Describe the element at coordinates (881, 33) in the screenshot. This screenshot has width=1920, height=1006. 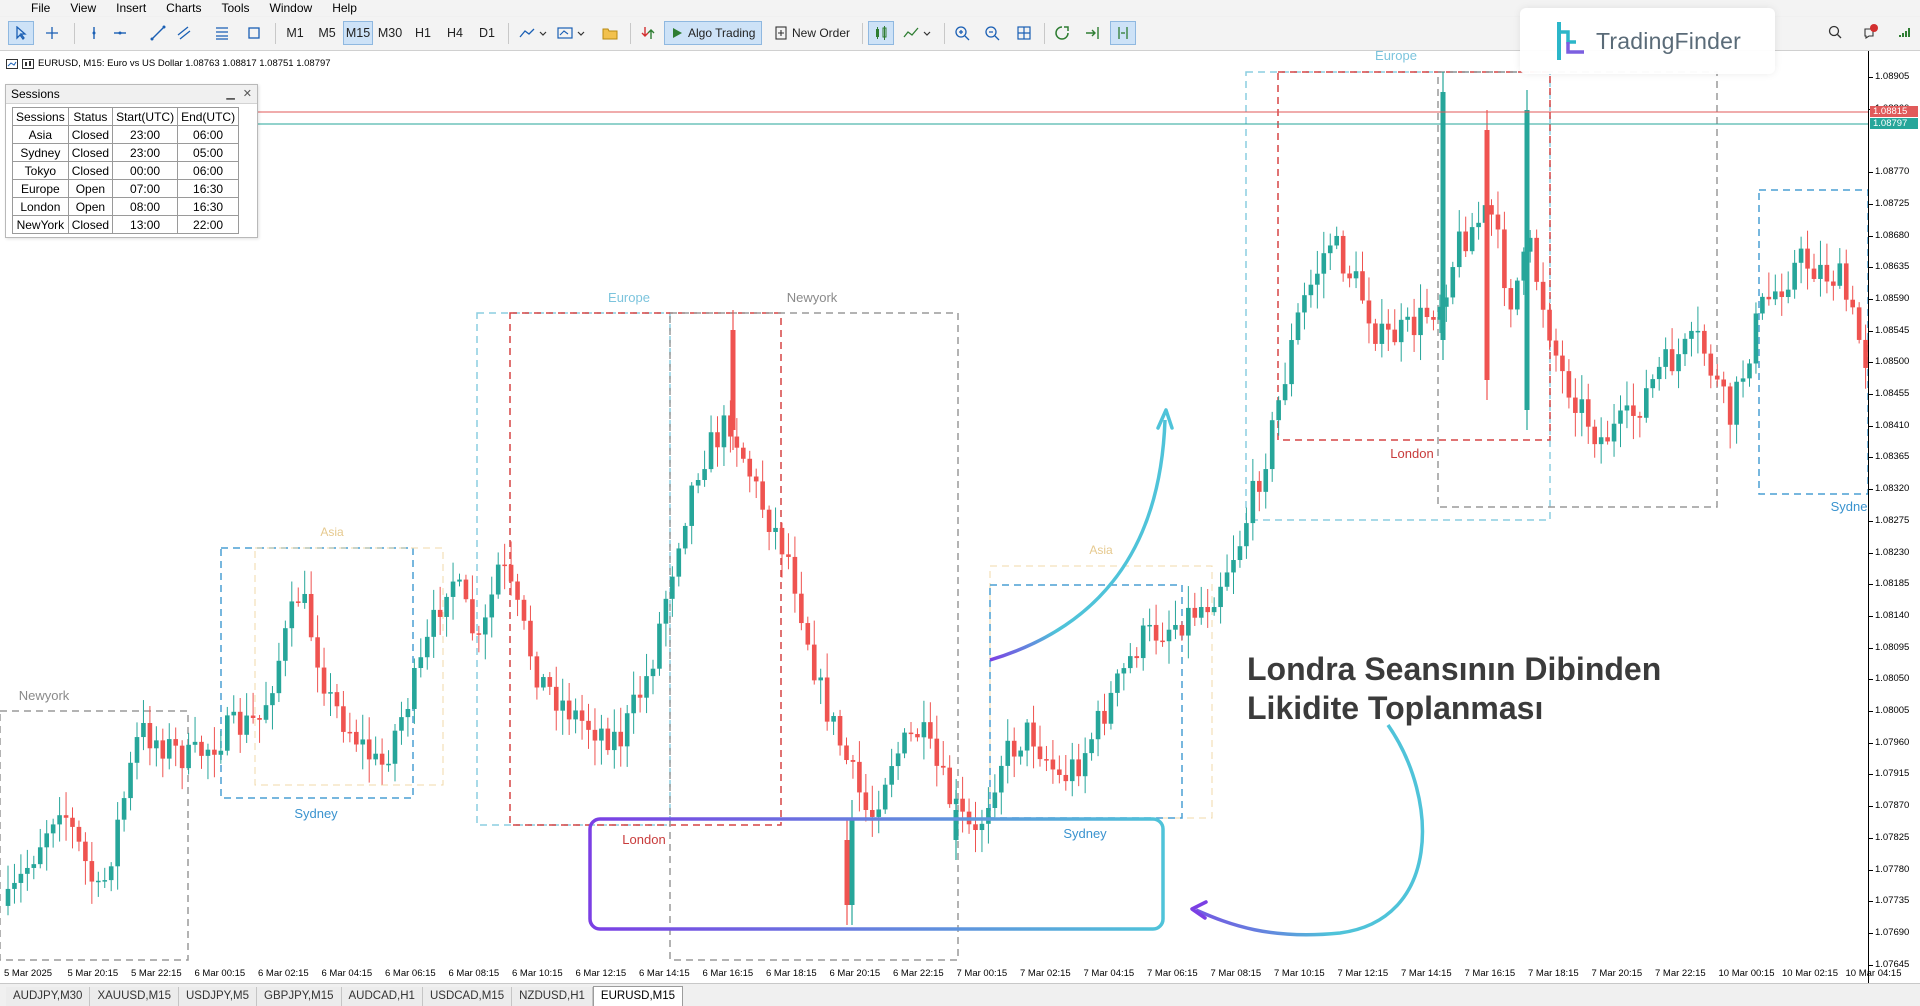
I see `candlesticks-icon` at that location.